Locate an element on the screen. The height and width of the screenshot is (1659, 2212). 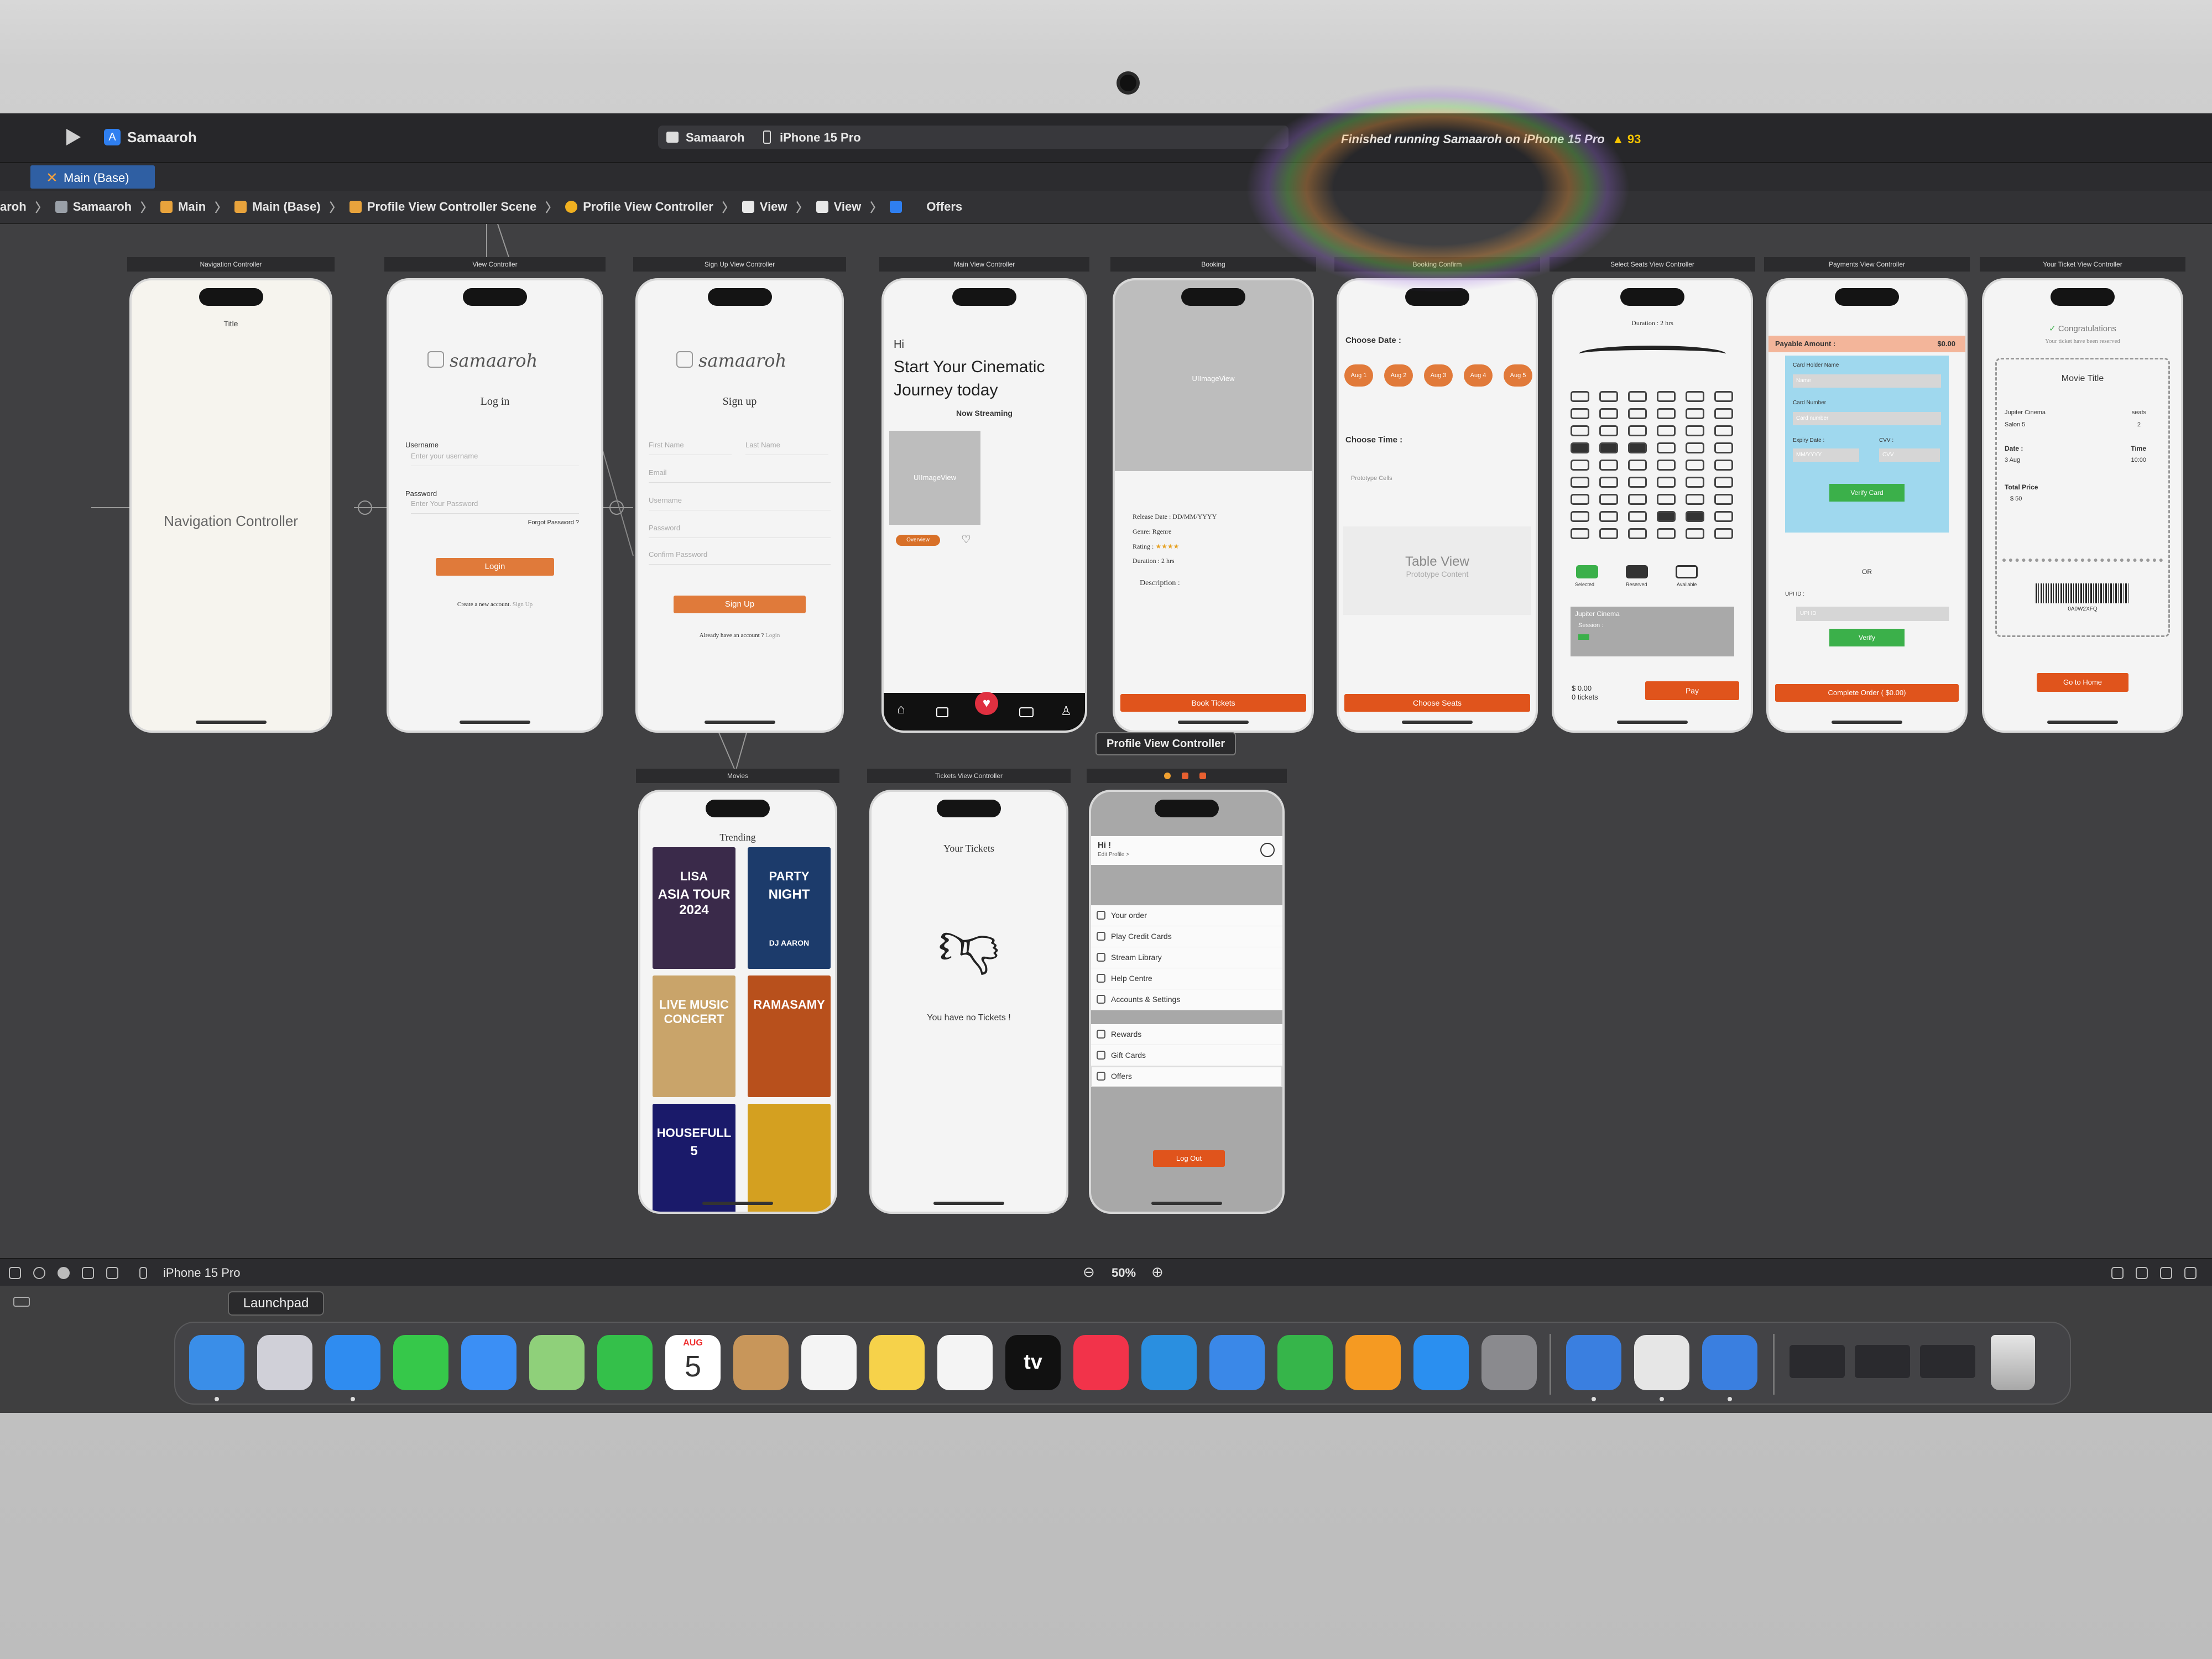
dock-safari-icon is located at coordinates (353, 1363).